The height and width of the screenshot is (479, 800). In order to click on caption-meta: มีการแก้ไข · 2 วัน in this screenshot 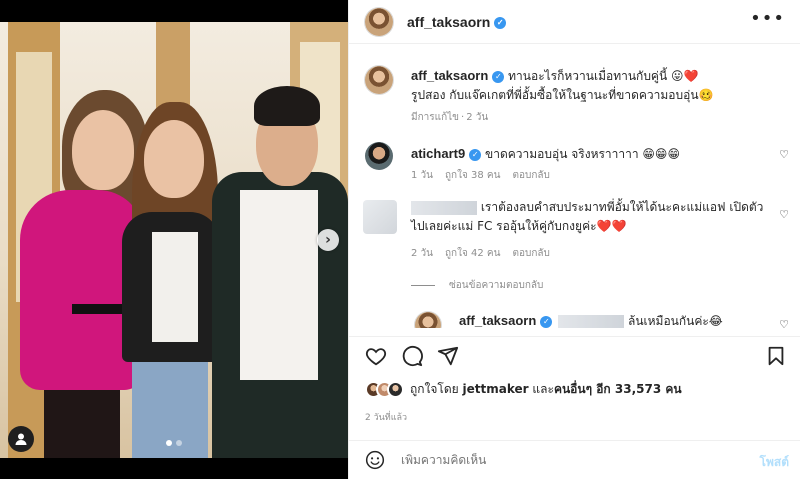, I will do `click(450, 117)`.